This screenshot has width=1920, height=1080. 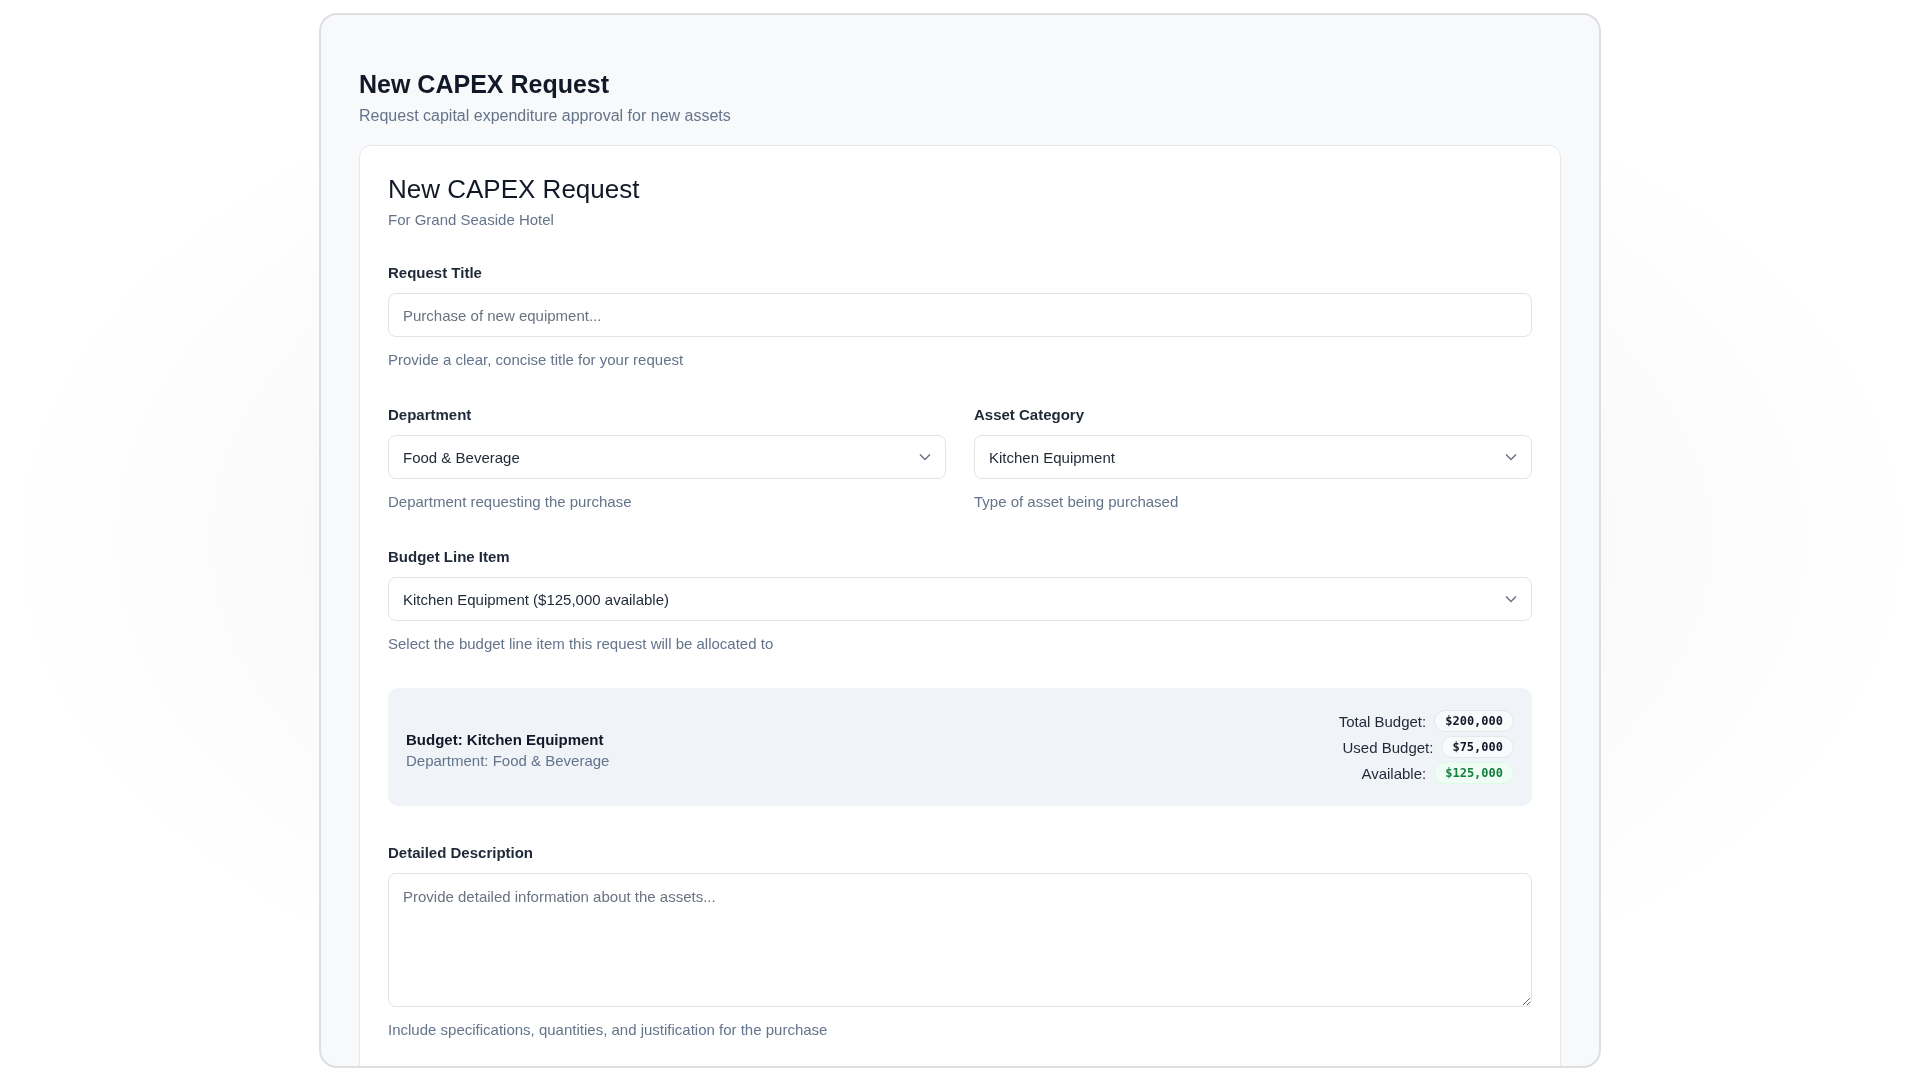 I want to click on field-help-text: Include specifications, quantities, and justification for the purchase, so click(x=608, y=1029).